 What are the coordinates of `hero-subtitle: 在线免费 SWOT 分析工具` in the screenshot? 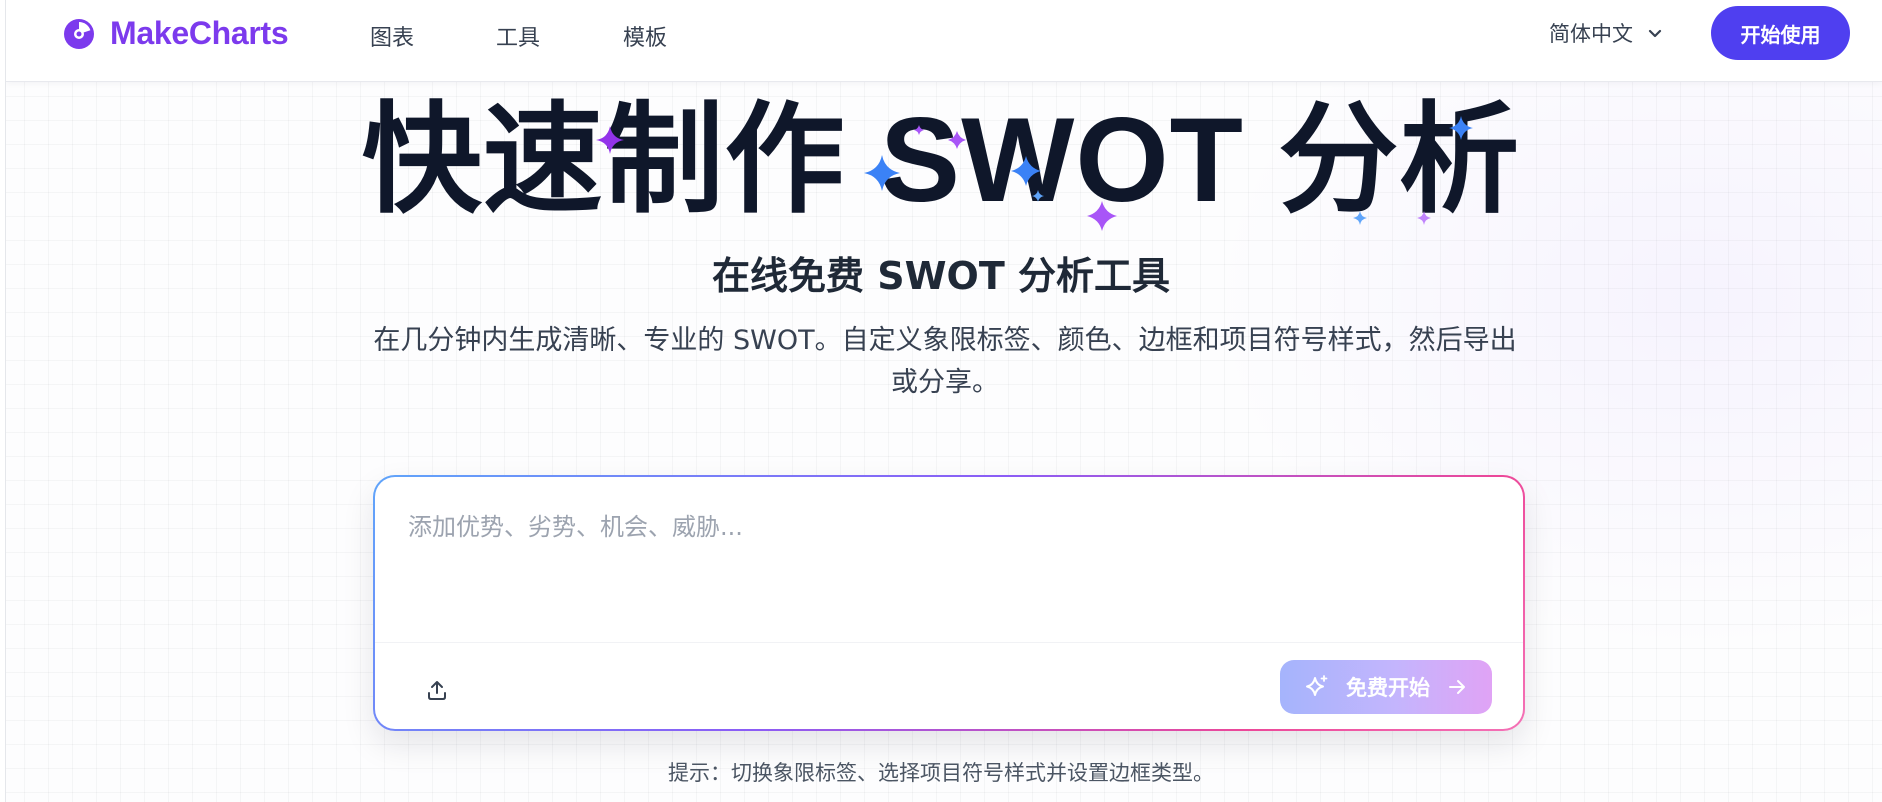 It's located at (941, 276).